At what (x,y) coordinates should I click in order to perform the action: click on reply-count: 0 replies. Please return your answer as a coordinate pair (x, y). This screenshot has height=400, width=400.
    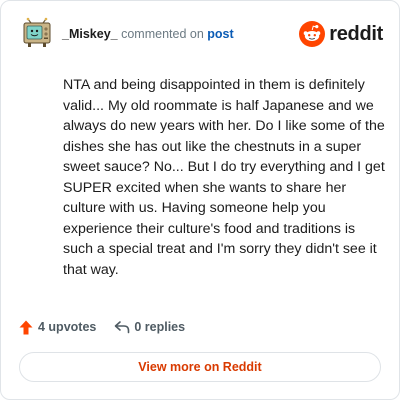
    Looking at the image, I should click on (160, 327).